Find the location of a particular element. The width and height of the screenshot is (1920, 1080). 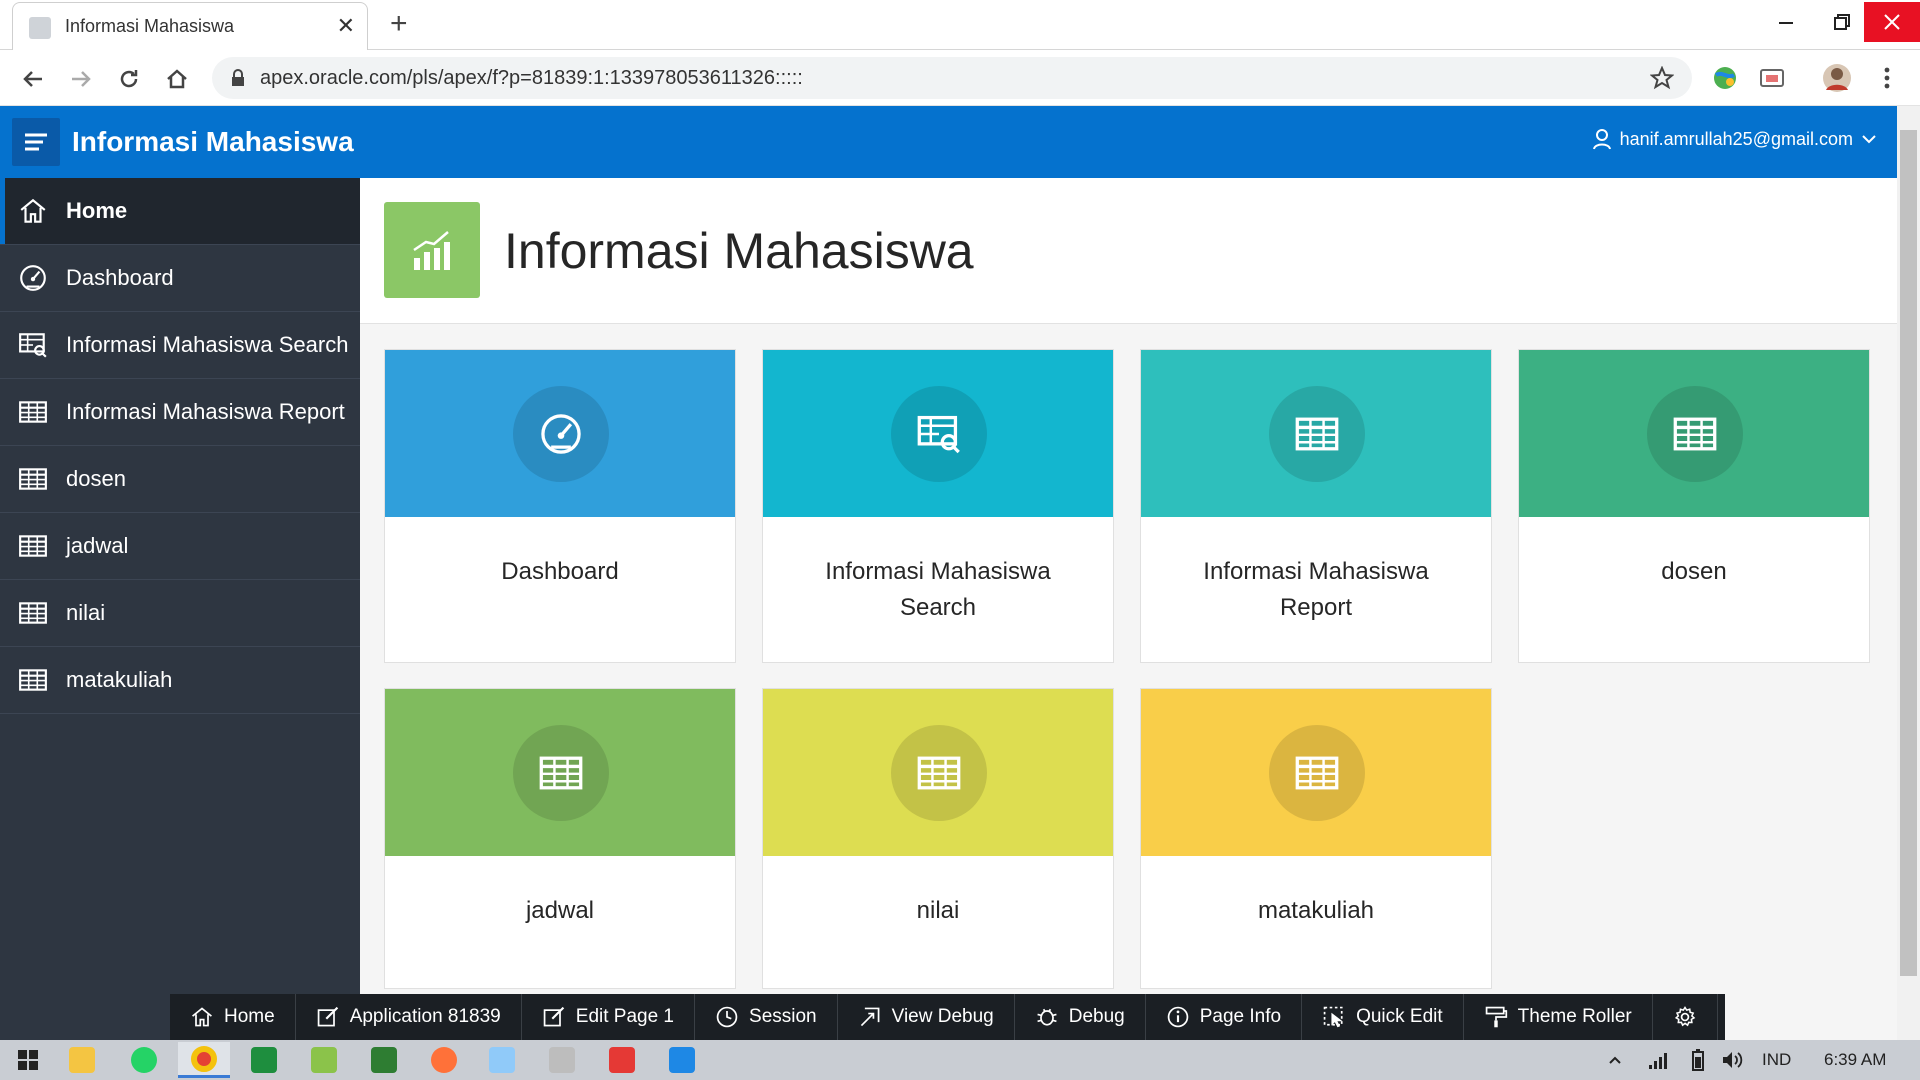

cast-icon is located at coordinates (1772, 78).